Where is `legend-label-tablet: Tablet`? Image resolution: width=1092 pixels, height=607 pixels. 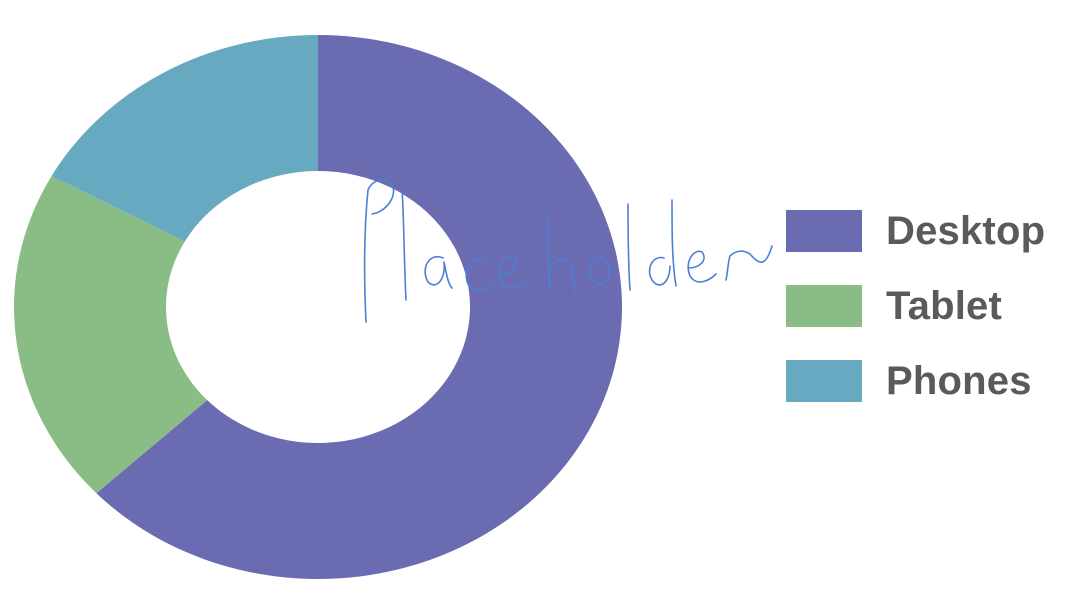
legend-label-tablet: Tablet is located at coordinates (944, 305).